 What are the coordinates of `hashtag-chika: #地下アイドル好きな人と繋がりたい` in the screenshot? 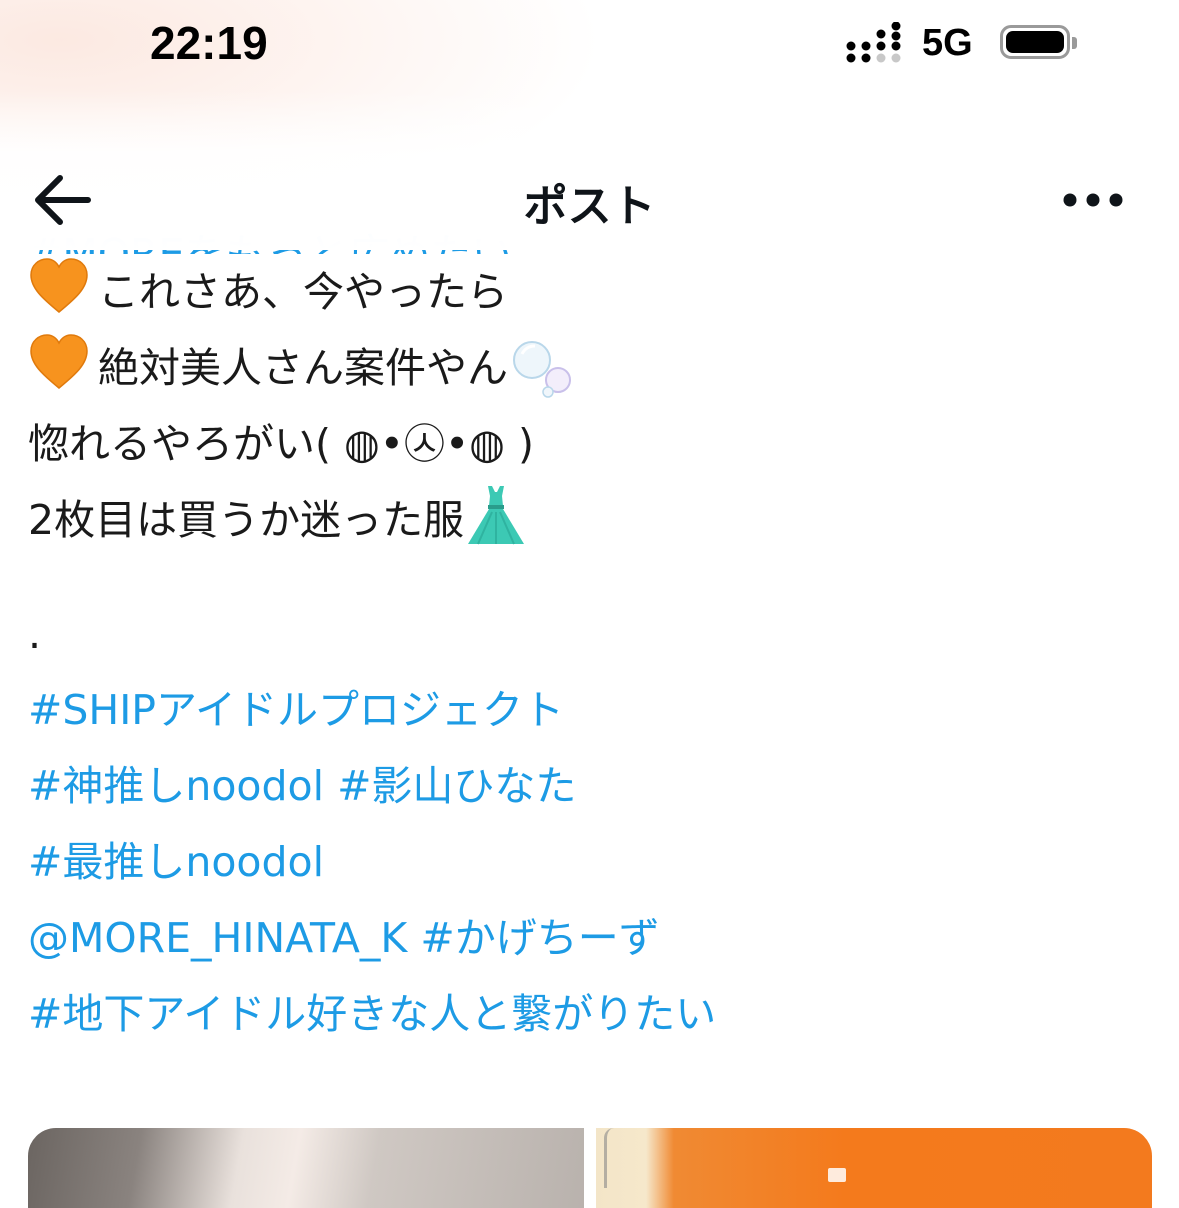 It's located at (372, 1014).